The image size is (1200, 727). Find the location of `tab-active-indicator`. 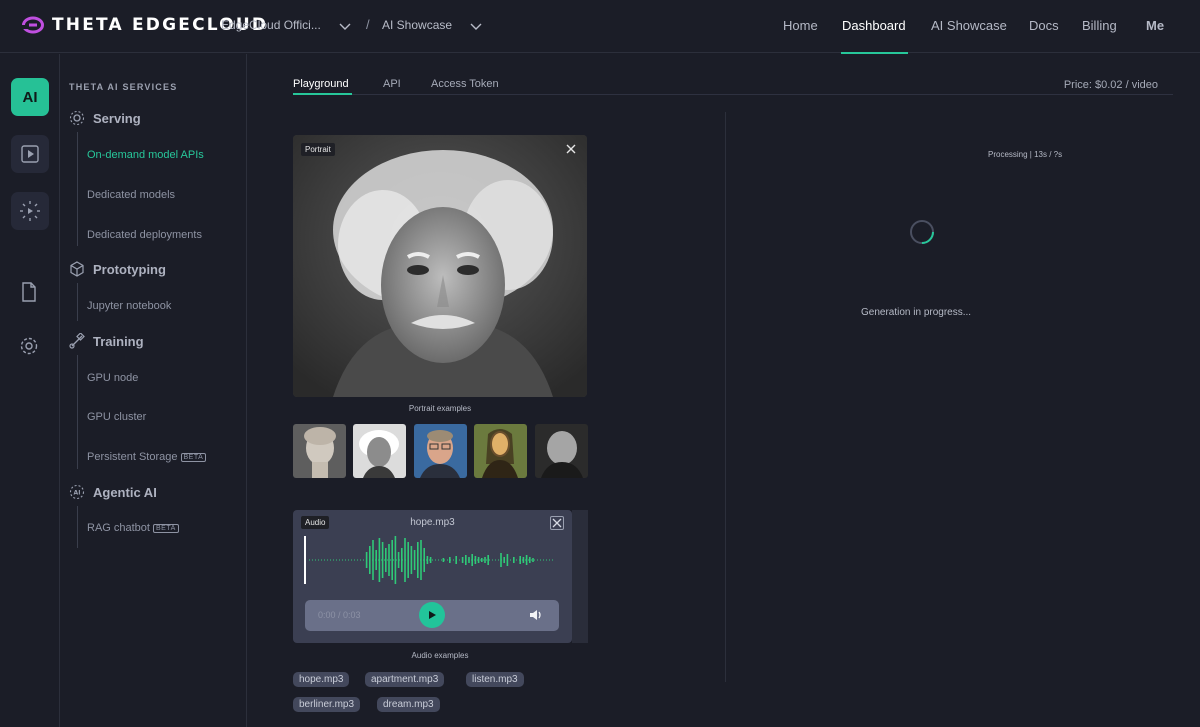

tab-active-indicator is located at coordinates (322, 94).